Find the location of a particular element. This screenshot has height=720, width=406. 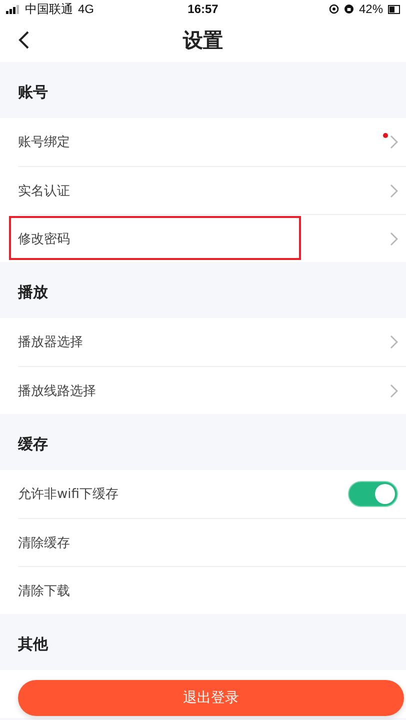

setting-label: 允许非wifi下缓存 is located at coordinates (183, 494).